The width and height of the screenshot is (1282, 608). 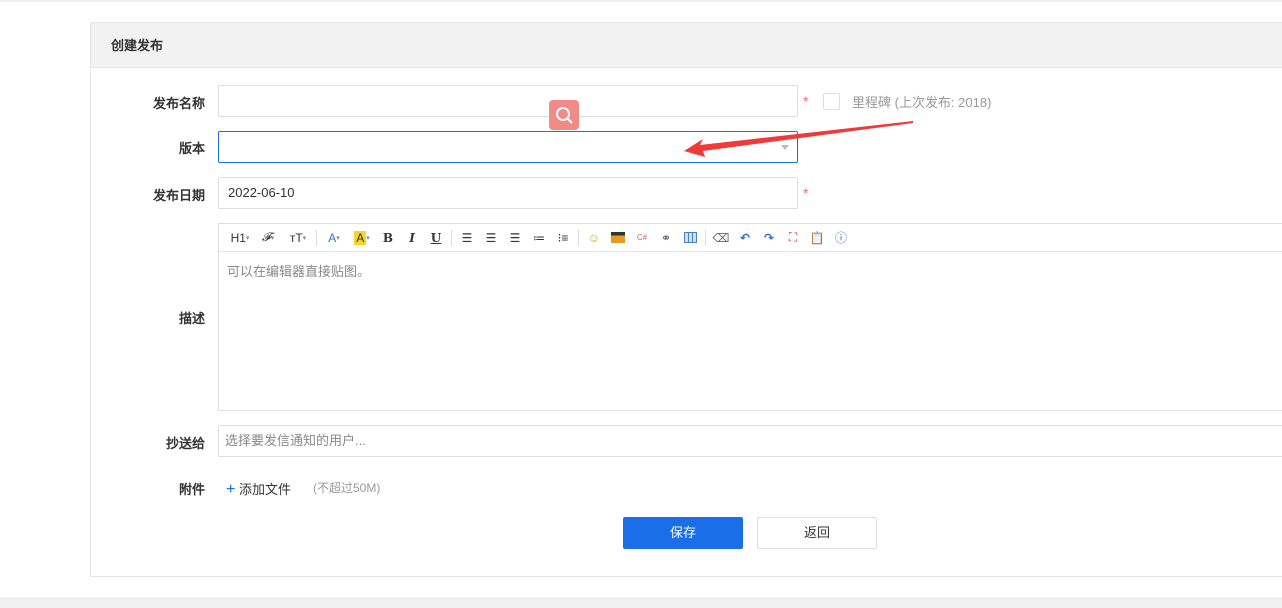 I want to click on annotation-arrow, so click(x=798, y=139).